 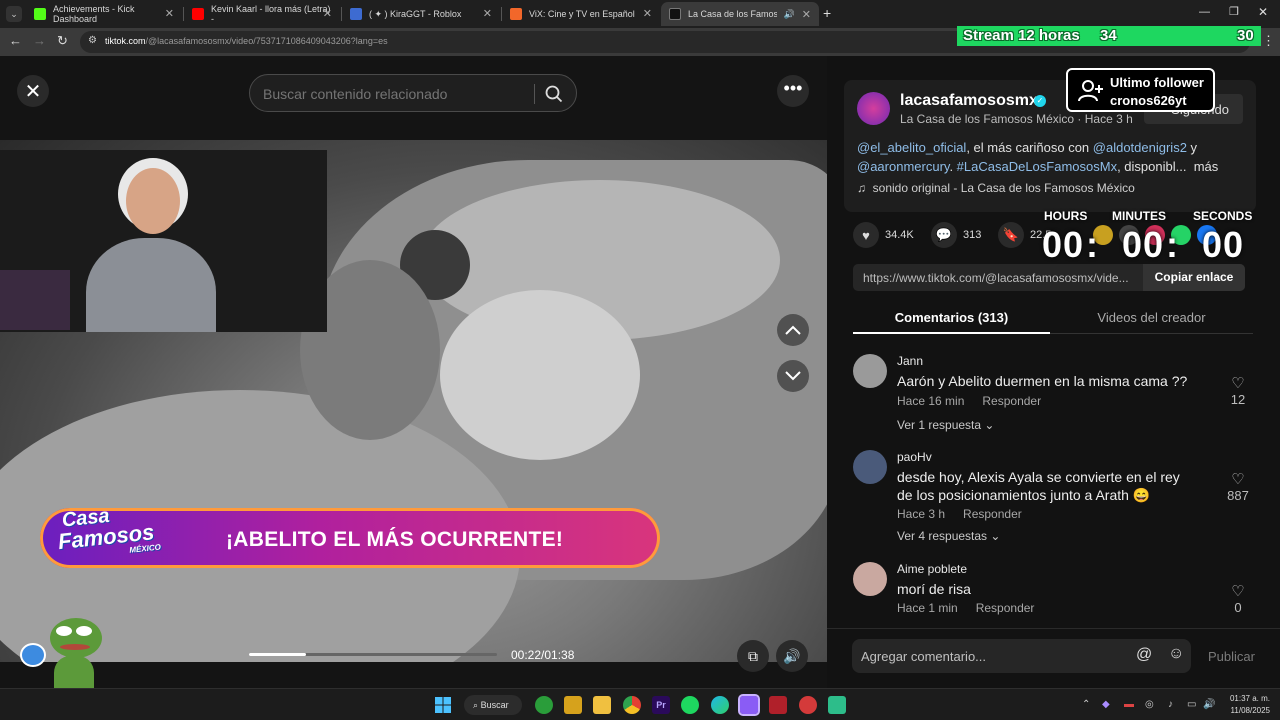 What do you see at coordinates (910, 361) in the screenshot?
I see `commenter-name: Jann` at bounding box center [910, 361].